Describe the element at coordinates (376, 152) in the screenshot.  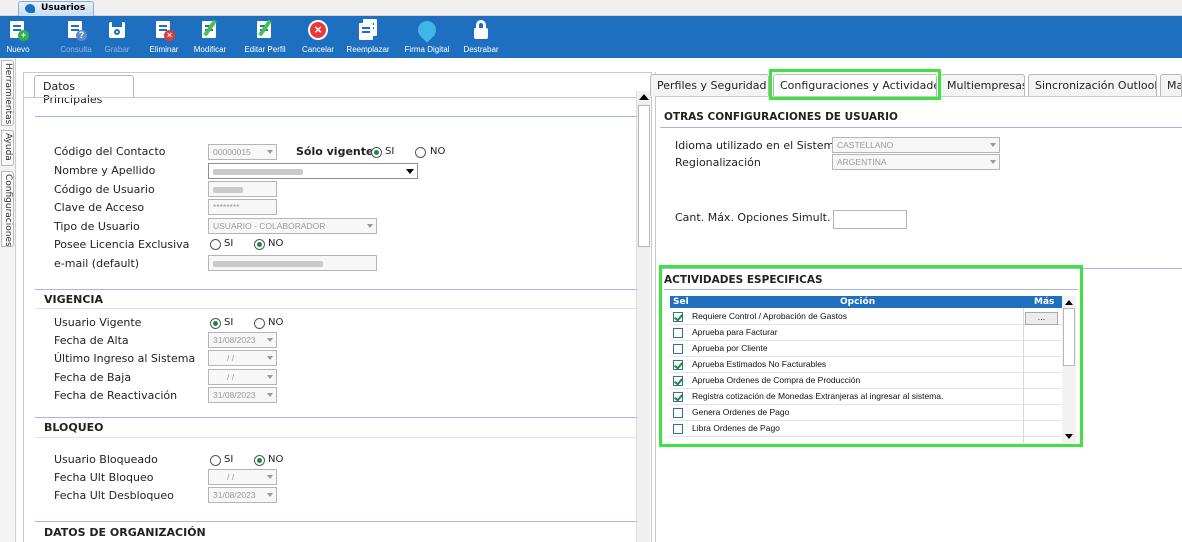
I see `solo-vigentes-si-radio` at that location.